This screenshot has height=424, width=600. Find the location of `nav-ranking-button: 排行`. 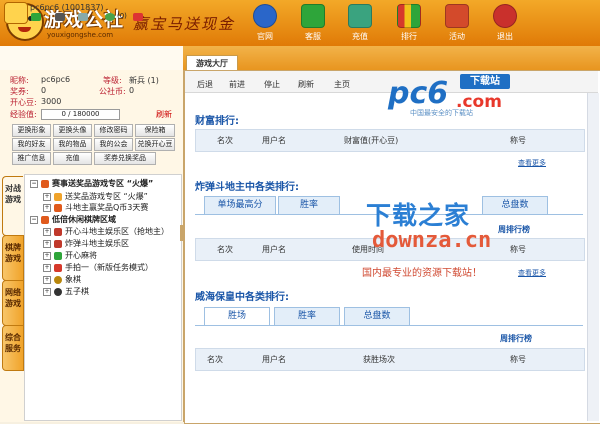

nav-ranking-button: 排行 is located at coordinates (409, 24).